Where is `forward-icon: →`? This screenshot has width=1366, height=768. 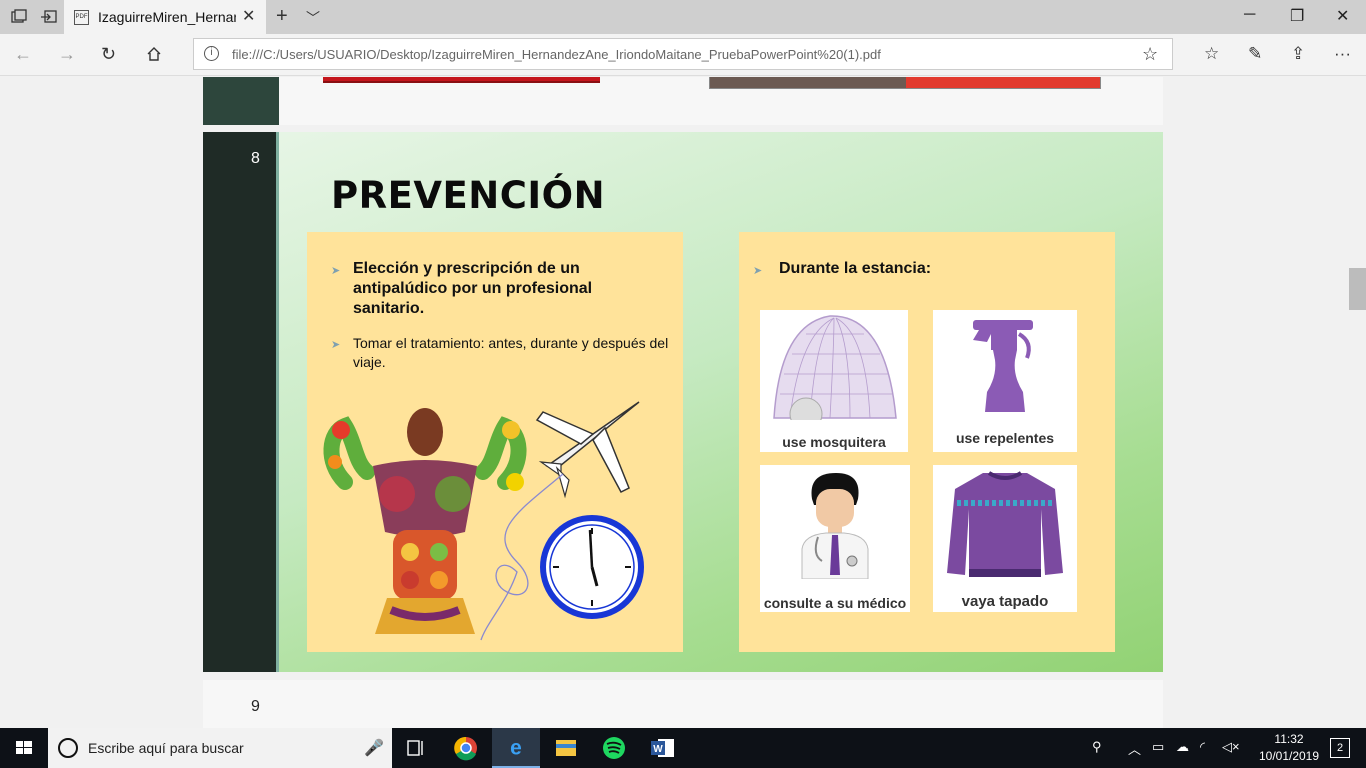 forward-icon: → is located at coordinates (67, 54).